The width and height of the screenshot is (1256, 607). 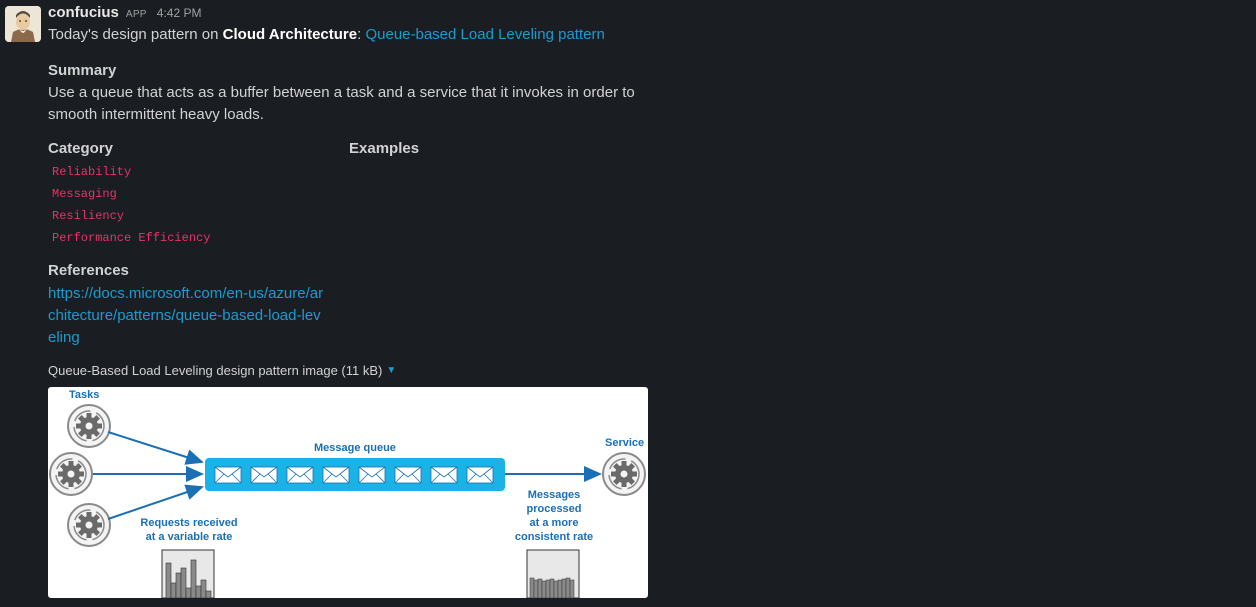 What do you see at coordinates (124, 14) in the screenshot?
I see `message-header: confucius APP 4:42 PM` at bounding box center [124, 14].